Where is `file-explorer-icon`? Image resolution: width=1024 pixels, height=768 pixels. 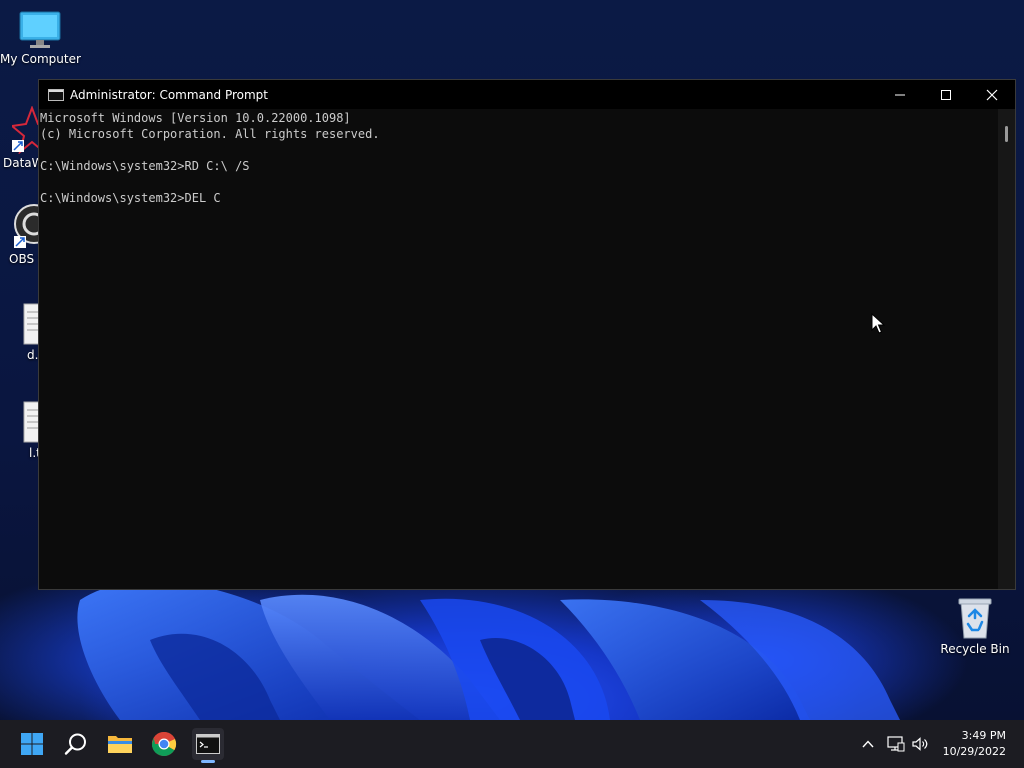 file-explorer-icon is located at coordinates (120, 744).